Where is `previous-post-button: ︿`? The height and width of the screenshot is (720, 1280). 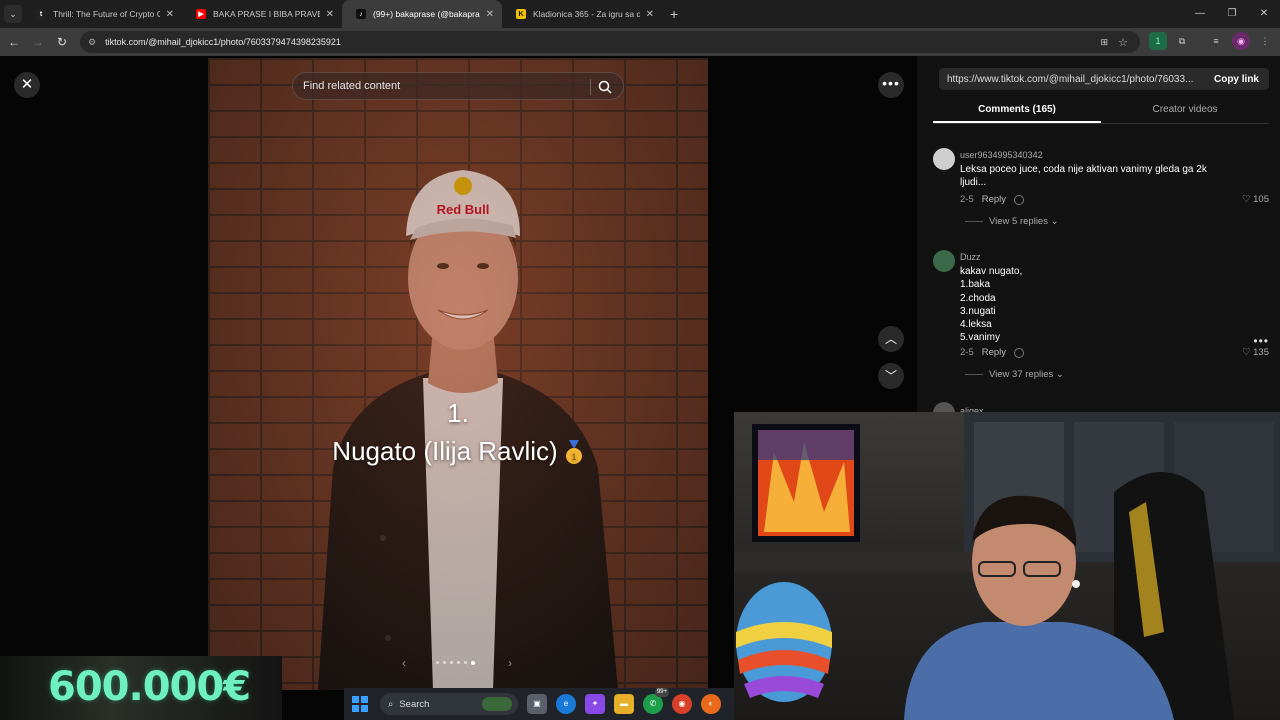 previous-post-button: ︿ is located at coordinates (891, 339).